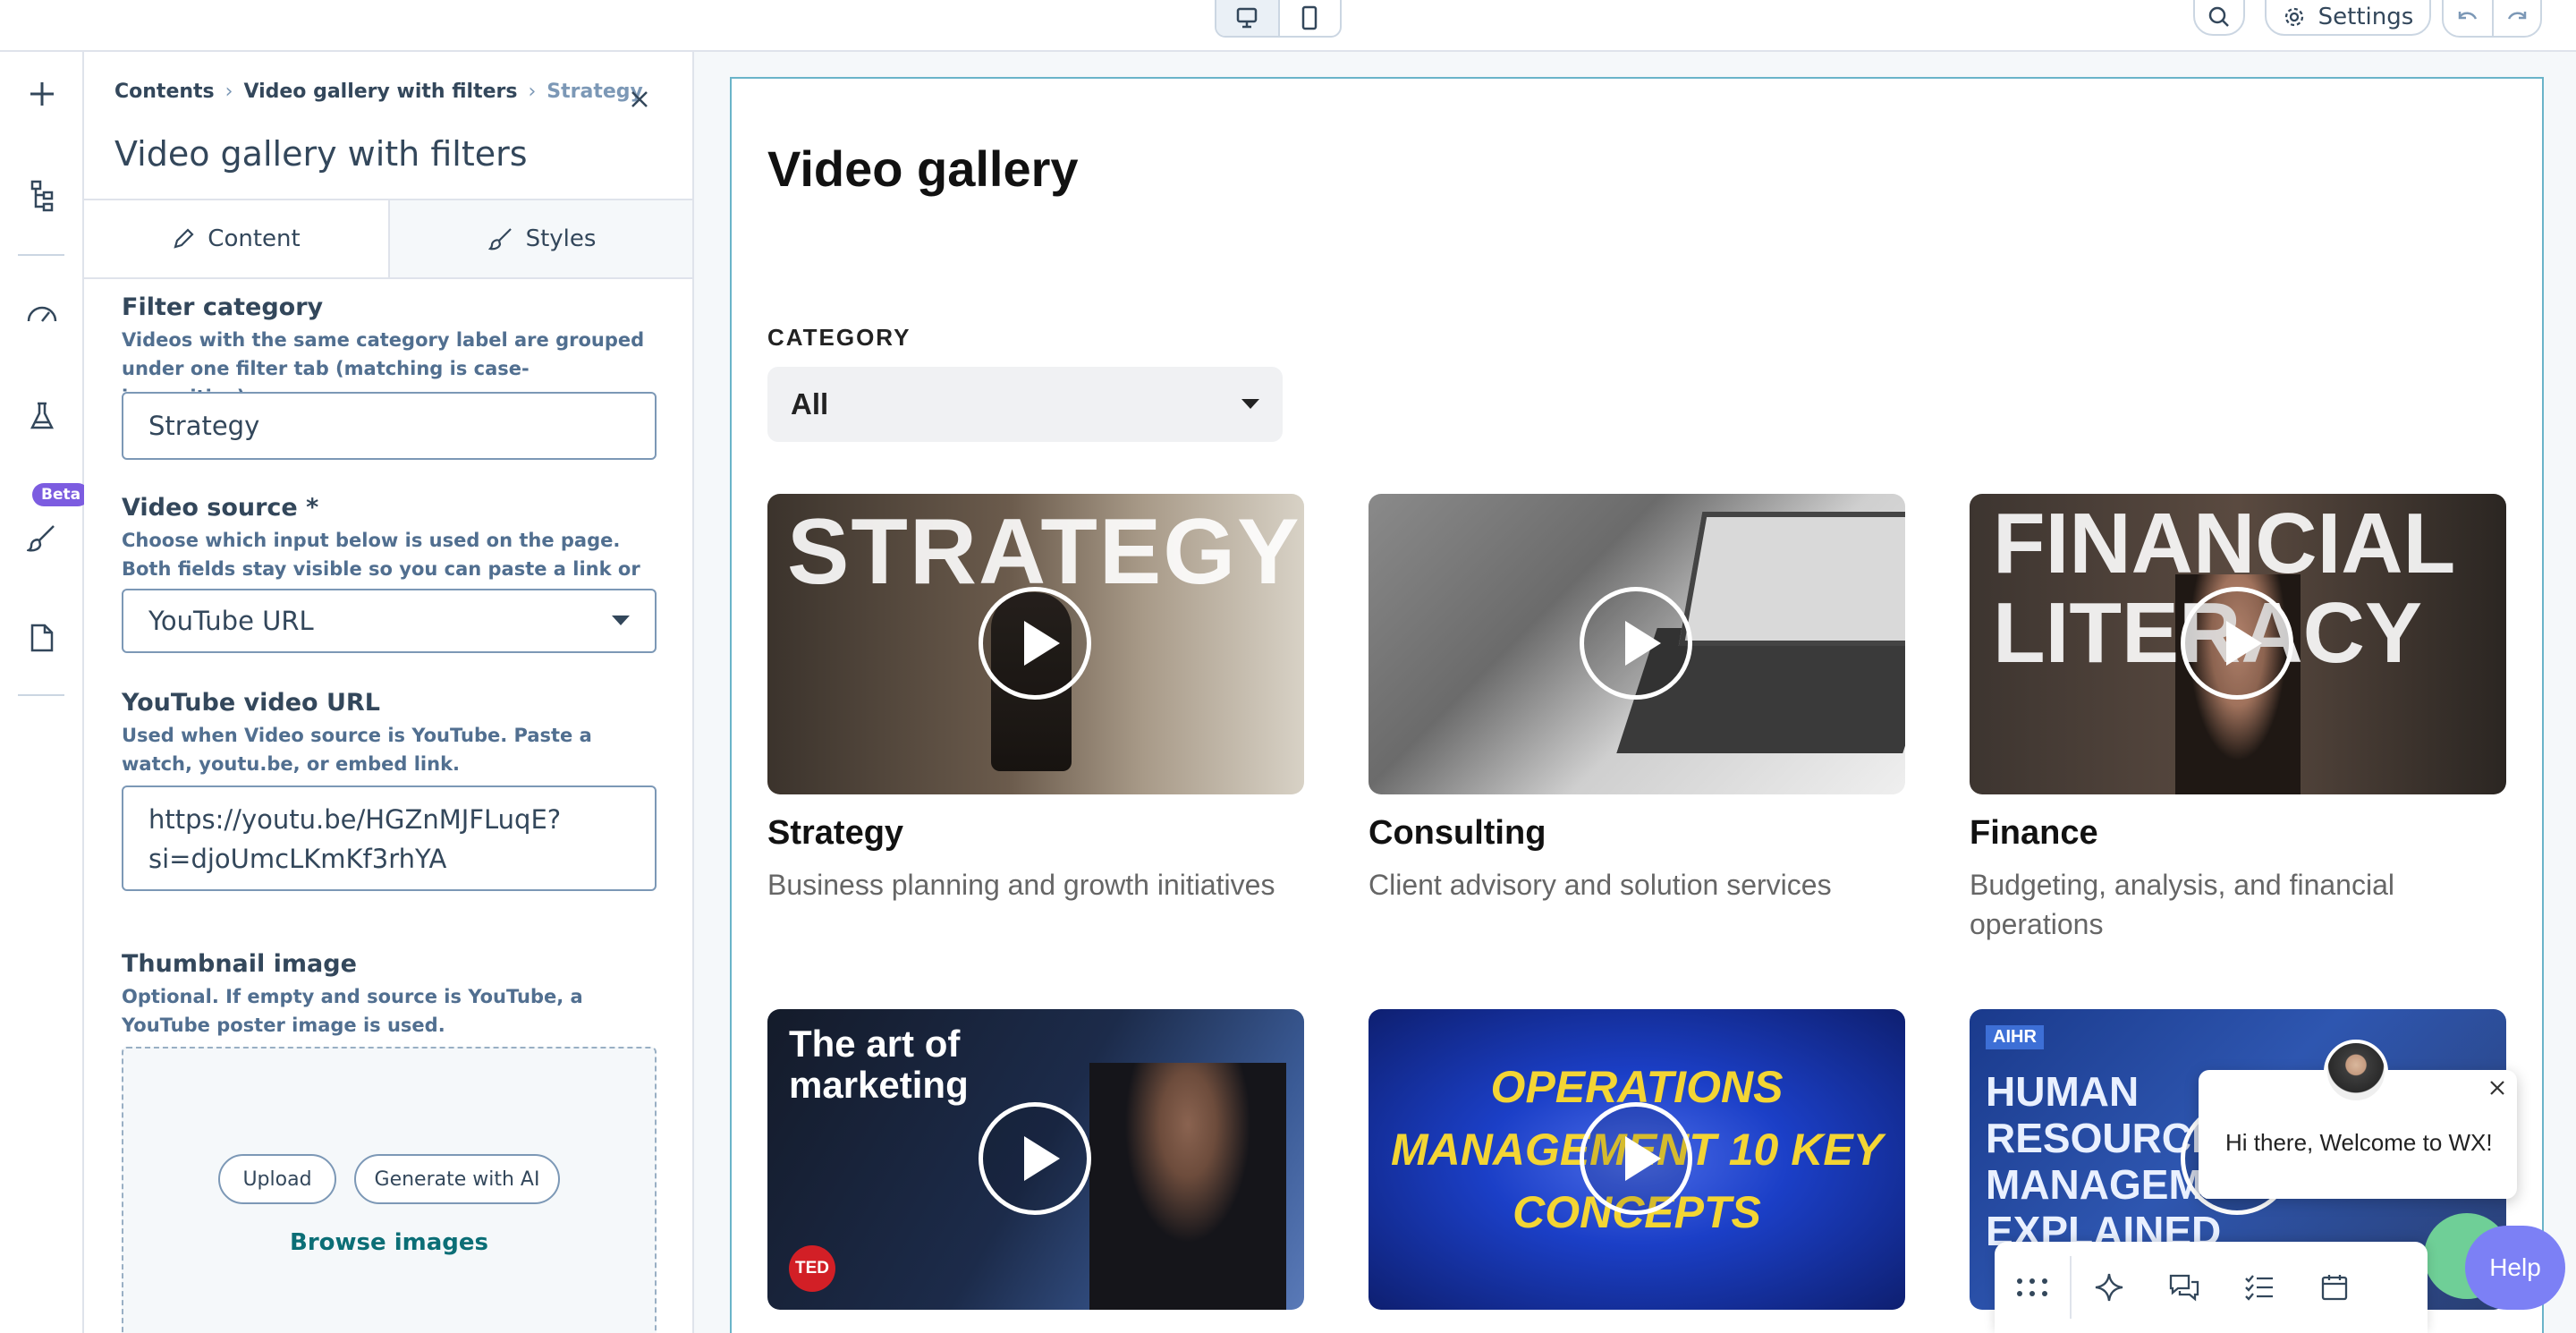  I want to click on left-rail: Beta, so click(45, 692).